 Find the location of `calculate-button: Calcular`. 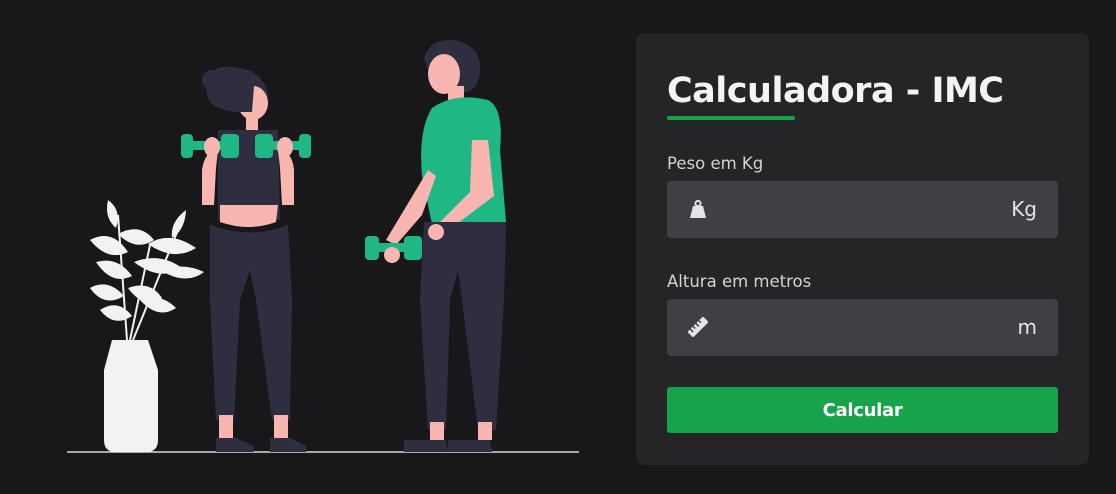

calculate-button: Calcular is located at coordinates (862, 410).